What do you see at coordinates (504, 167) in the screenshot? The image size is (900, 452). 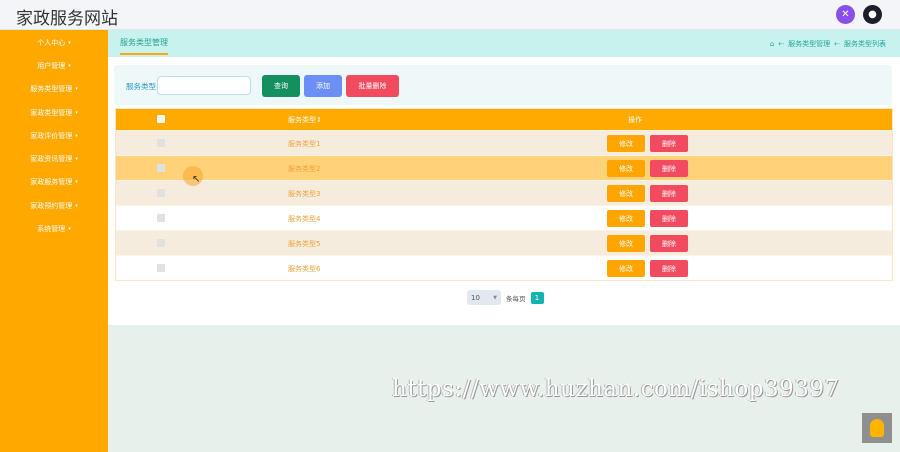 I see `table-row: 服务类型2 修改 删除` at bounding box center [504, 167].